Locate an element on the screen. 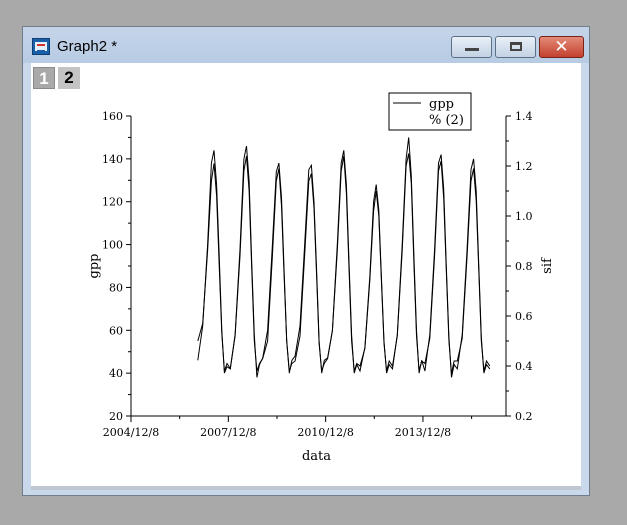 This screenshot has width=627, height=525. layer-tab-2: 2 is located at coordinates (69, 78).